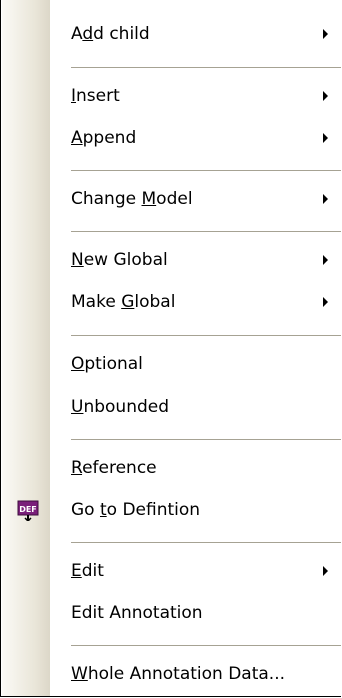 Image resolution: width=342 pixels, height=698 pixels. What do you see at coordinates (87, 571) in the screenshot?
I see `menu-item-label: Edit` at bounding box center [87, 571].